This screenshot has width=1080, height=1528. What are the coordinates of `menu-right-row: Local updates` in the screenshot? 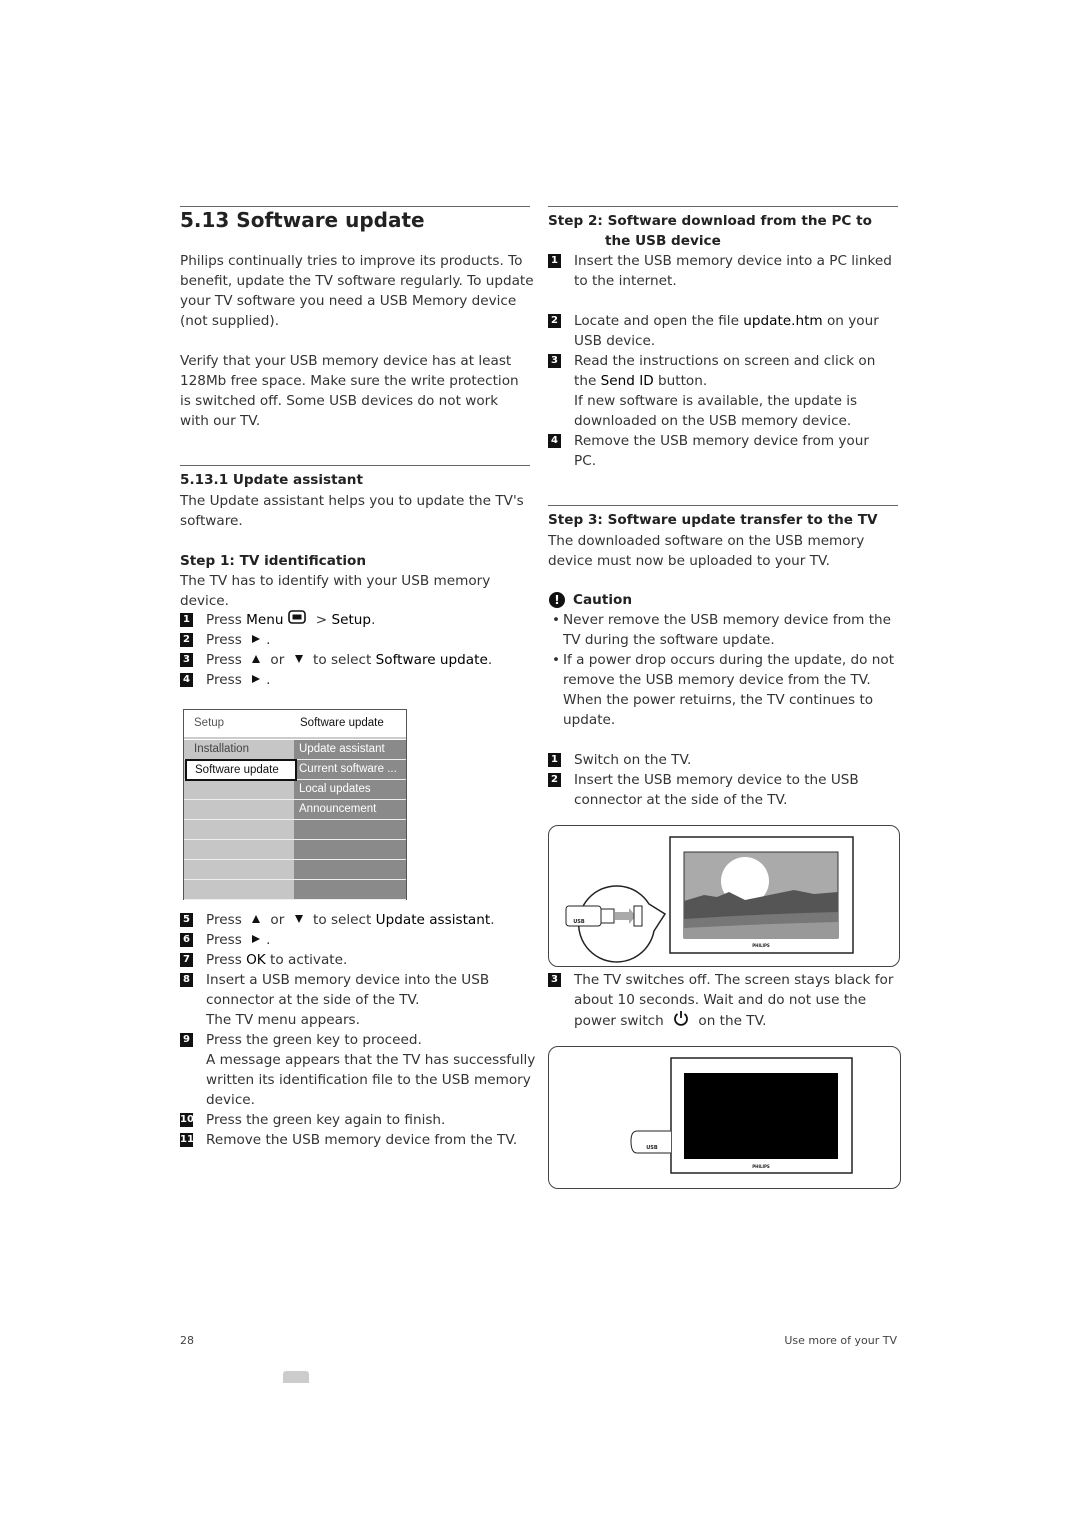 It's located at (350, 790).